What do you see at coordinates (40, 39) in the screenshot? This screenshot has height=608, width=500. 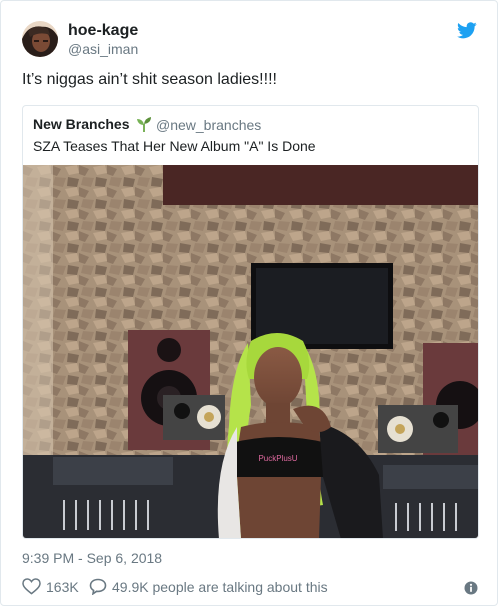 I see `author-avatar` at bounding box center [40, 39].